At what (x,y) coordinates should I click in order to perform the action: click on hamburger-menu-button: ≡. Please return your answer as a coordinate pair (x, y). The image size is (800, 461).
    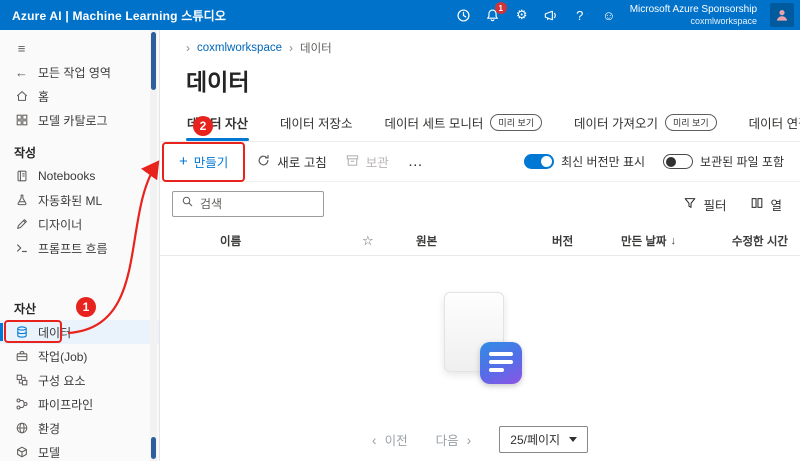
    Looking at the image, I should click on (79, 48).